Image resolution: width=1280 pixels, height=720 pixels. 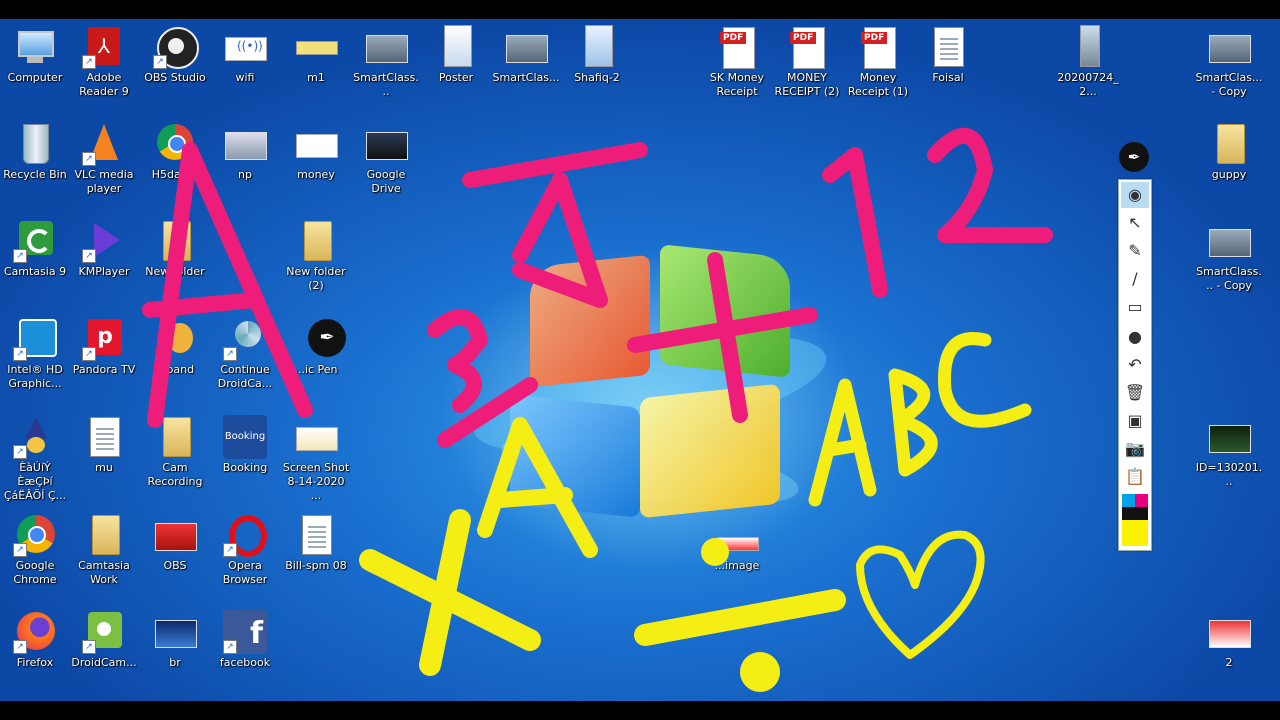 I want to click on ink-heart, so click(x=920, y=594).